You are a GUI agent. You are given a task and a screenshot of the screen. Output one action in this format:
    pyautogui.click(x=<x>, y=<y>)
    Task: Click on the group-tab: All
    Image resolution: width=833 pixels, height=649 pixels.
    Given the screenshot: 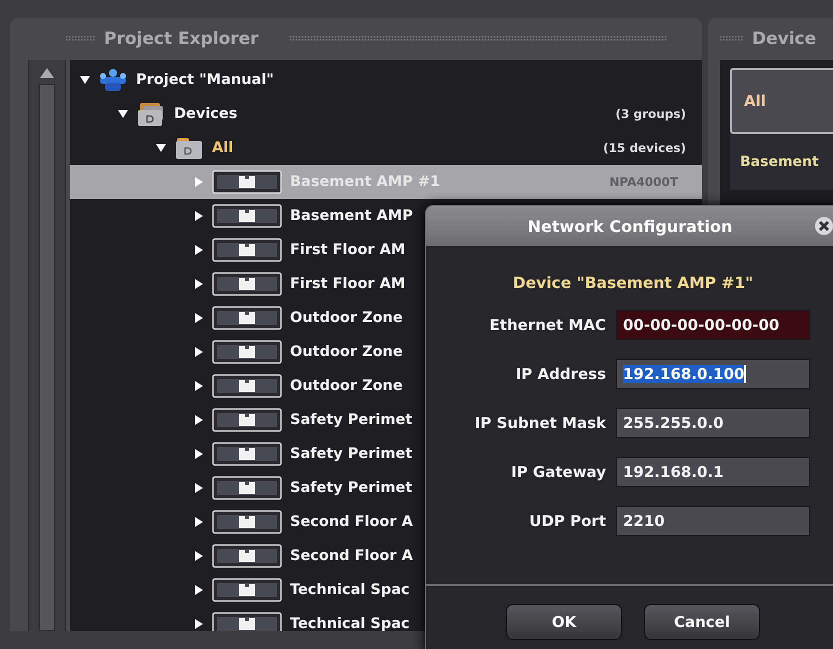 What is the action you would take?
    pyautogui.click(x=781, y=101)
    